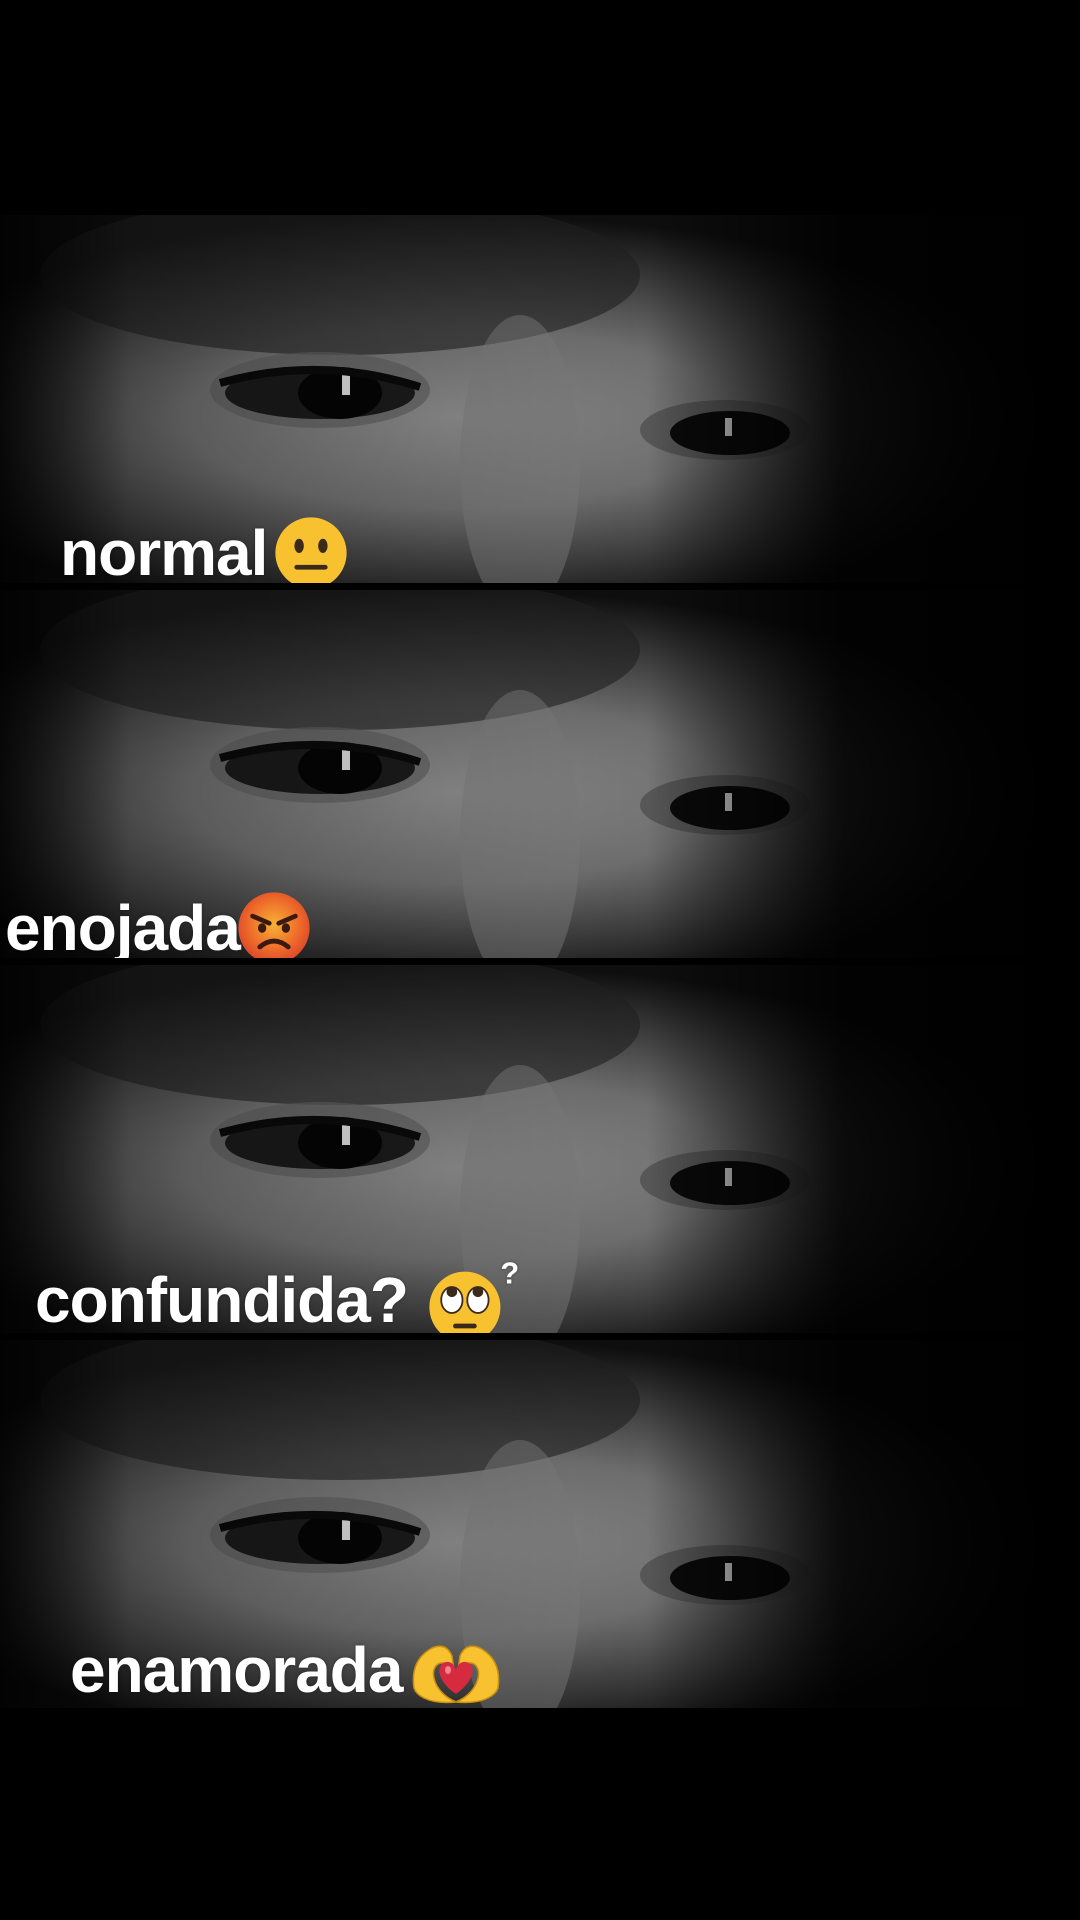  I want to click on caption-confundida: confundida? ?, so click(278, 1294).